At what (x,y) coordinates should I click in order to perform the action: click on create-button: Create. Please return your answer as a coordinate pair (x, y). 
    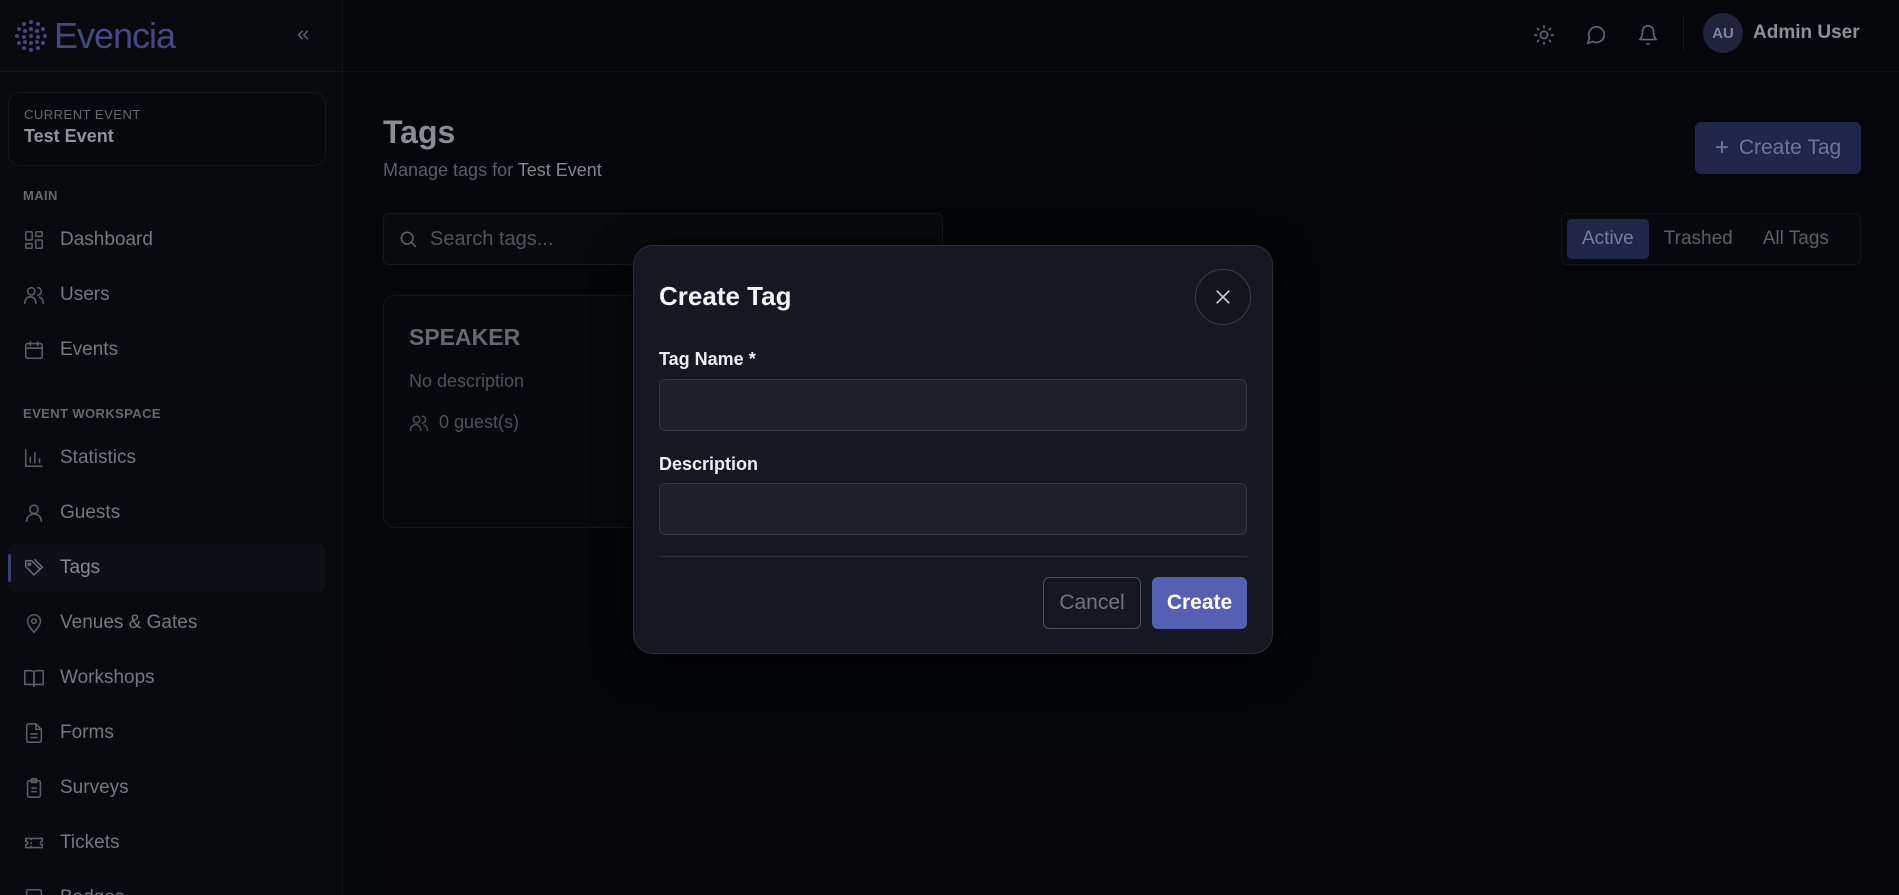
    Looking at the image, I should click on (1199, 603).